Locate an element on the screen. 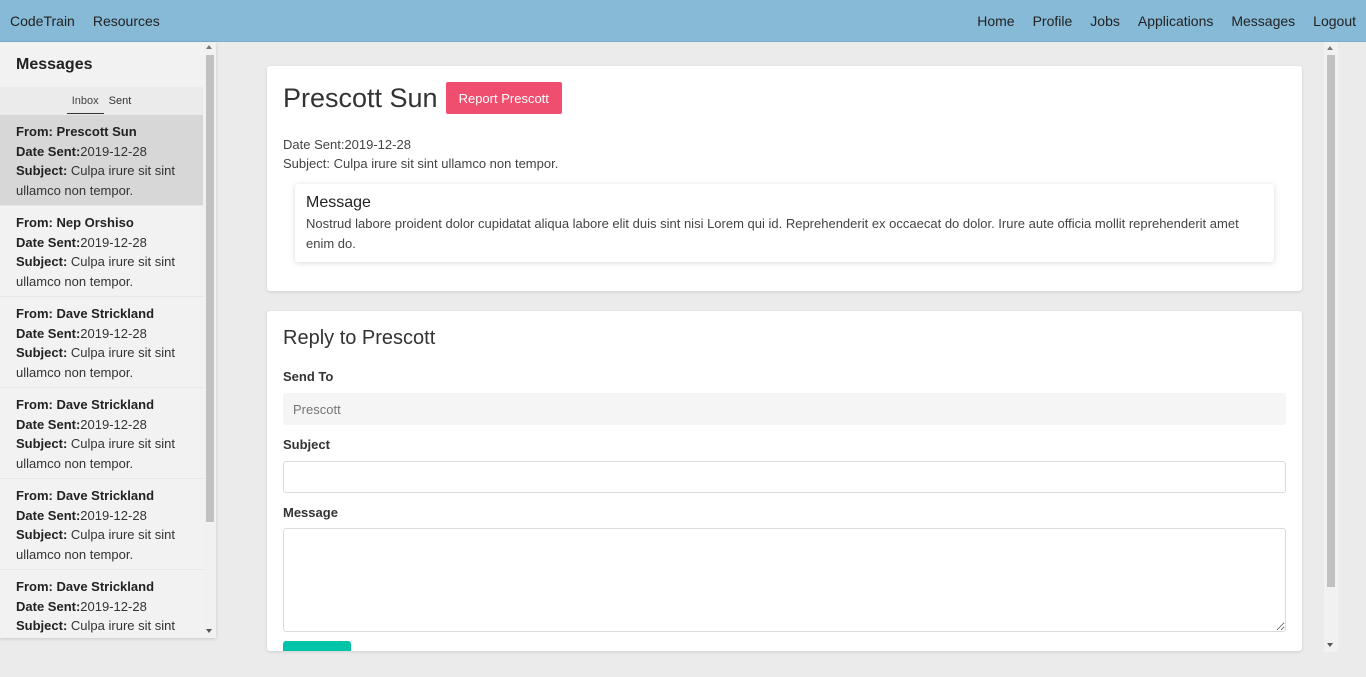  subject-value: Culpa irure sit sint ullamco non tempor. is located at coordinates (446, 163).